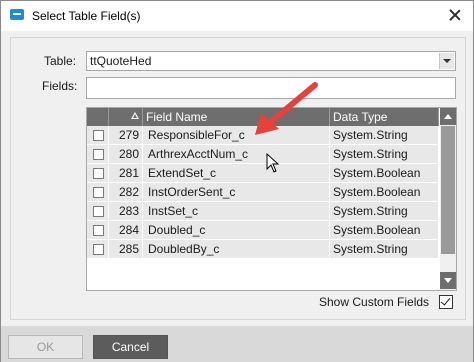  Describe the element at coordinates (237, 16) in the screenshot. I see `title-bar: Select Table Field(s)` at that location.